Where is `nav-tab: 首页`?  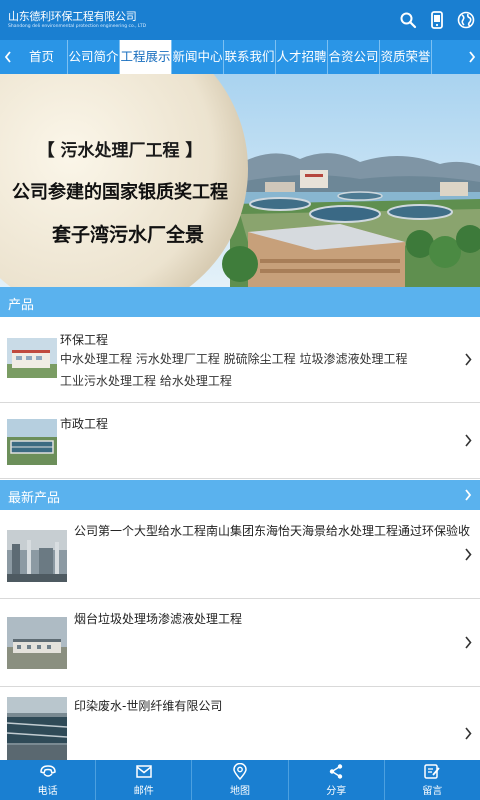
nav-tab: 首页 is located at coordinates (42, 57).